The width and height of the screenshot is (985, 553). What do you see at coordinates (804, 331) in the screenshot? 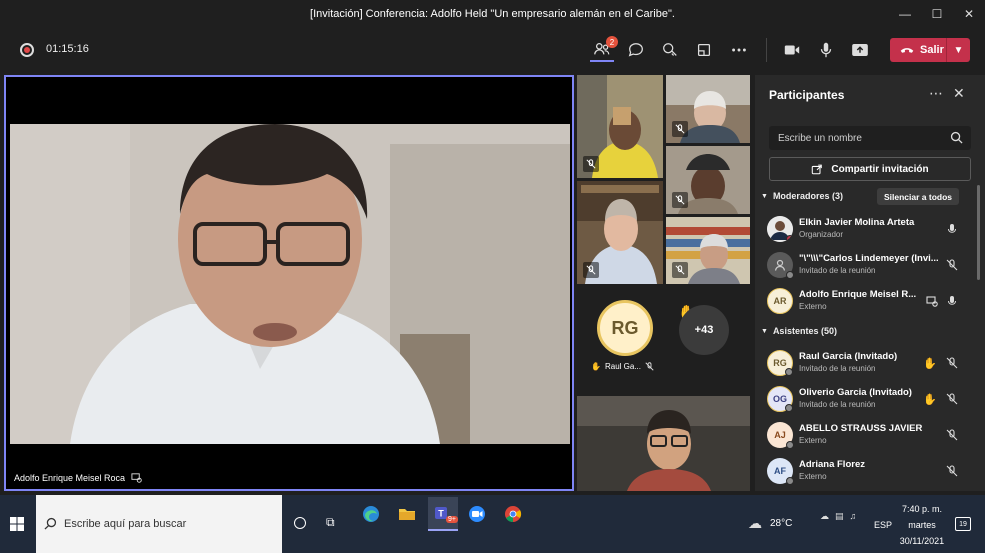
I see `attendees-label: Asistentes (50)` at bounding box center [804, 331].